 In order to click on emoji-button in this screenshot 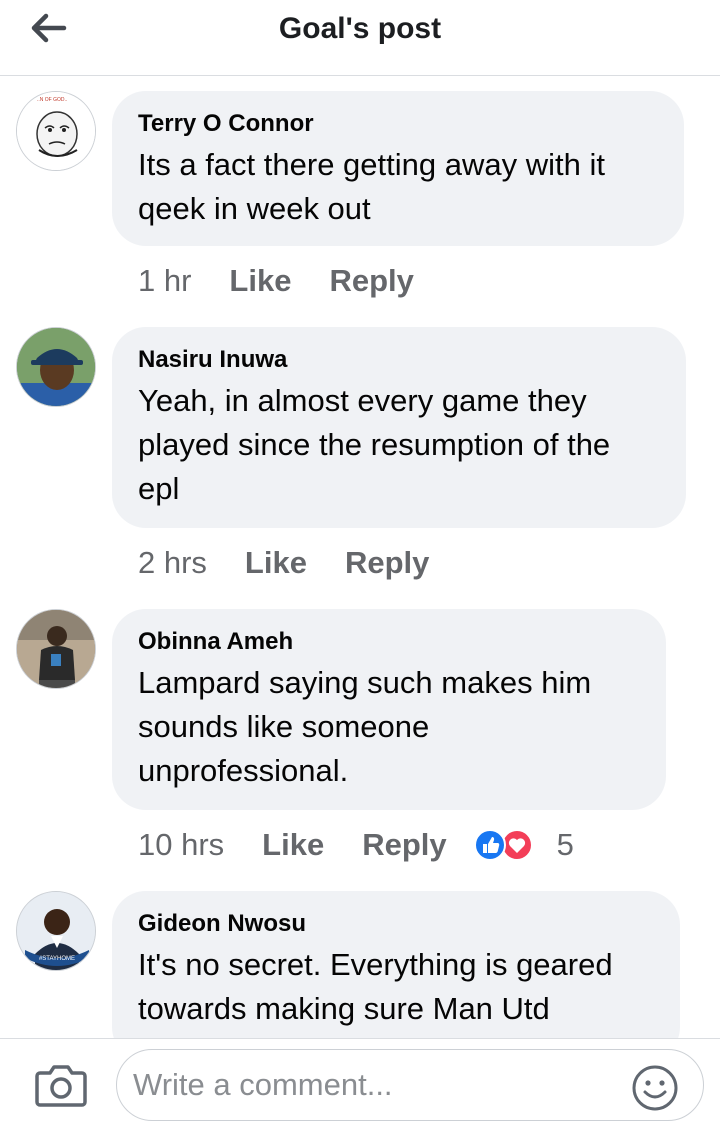, I will do `click(655, 1088)`.